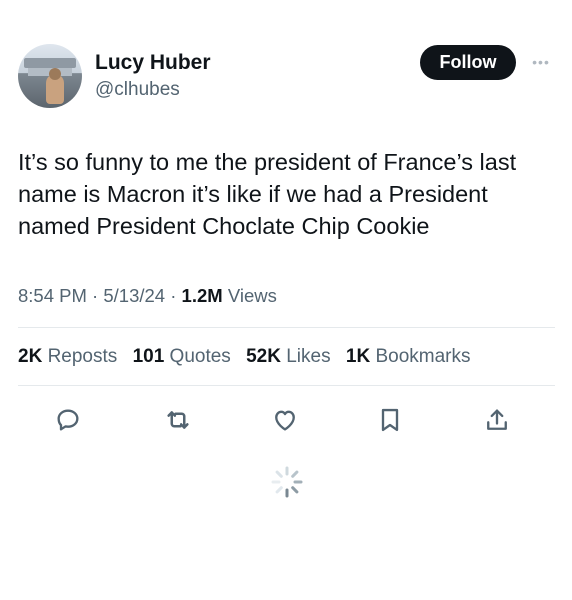 The width and height of the screenshot is (572, 600). Describe the element at coordinates (286, 327) in the screenshot. I see `divider-top` at that location.